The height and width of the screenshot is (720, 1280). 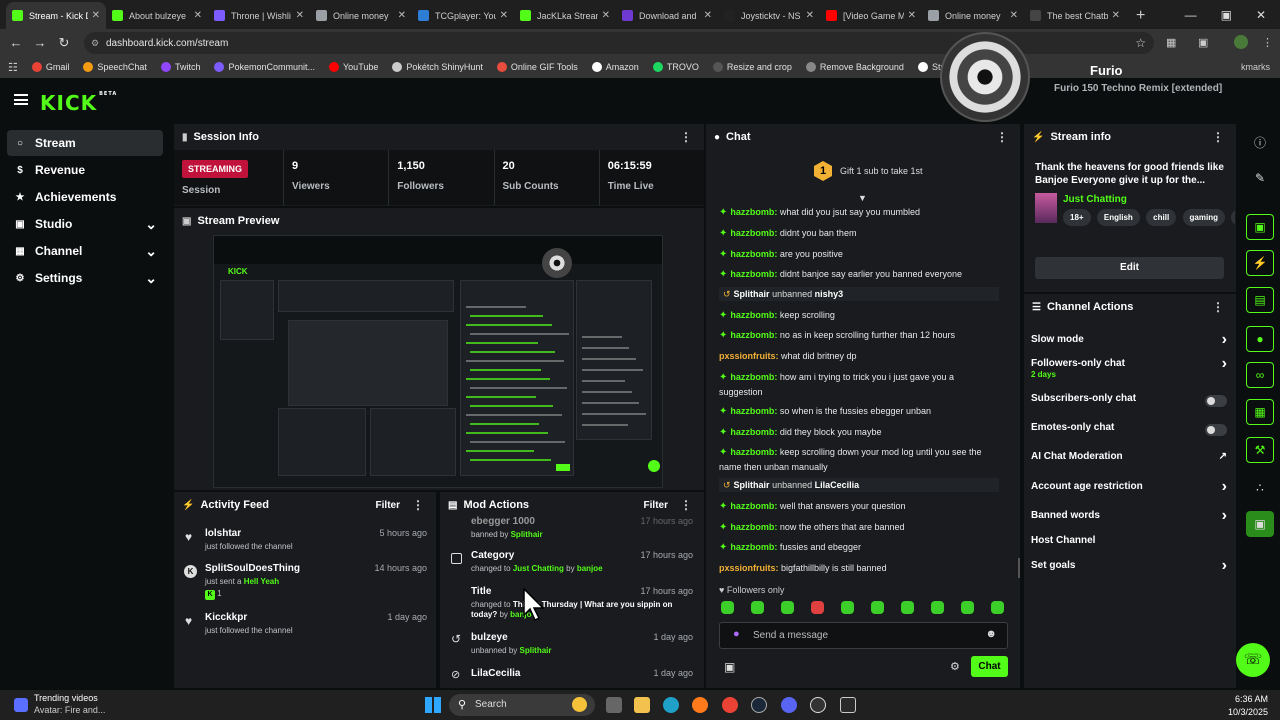 What do you see at coordinates (863, 172) in the screenshot?
I see `gift-sub-banner: 1 Gift 1 sub to take 1st` at bounding box center [863, 172].